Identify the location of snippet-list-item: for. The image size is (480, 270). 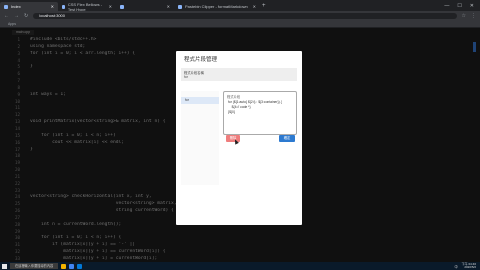
(200, 100).